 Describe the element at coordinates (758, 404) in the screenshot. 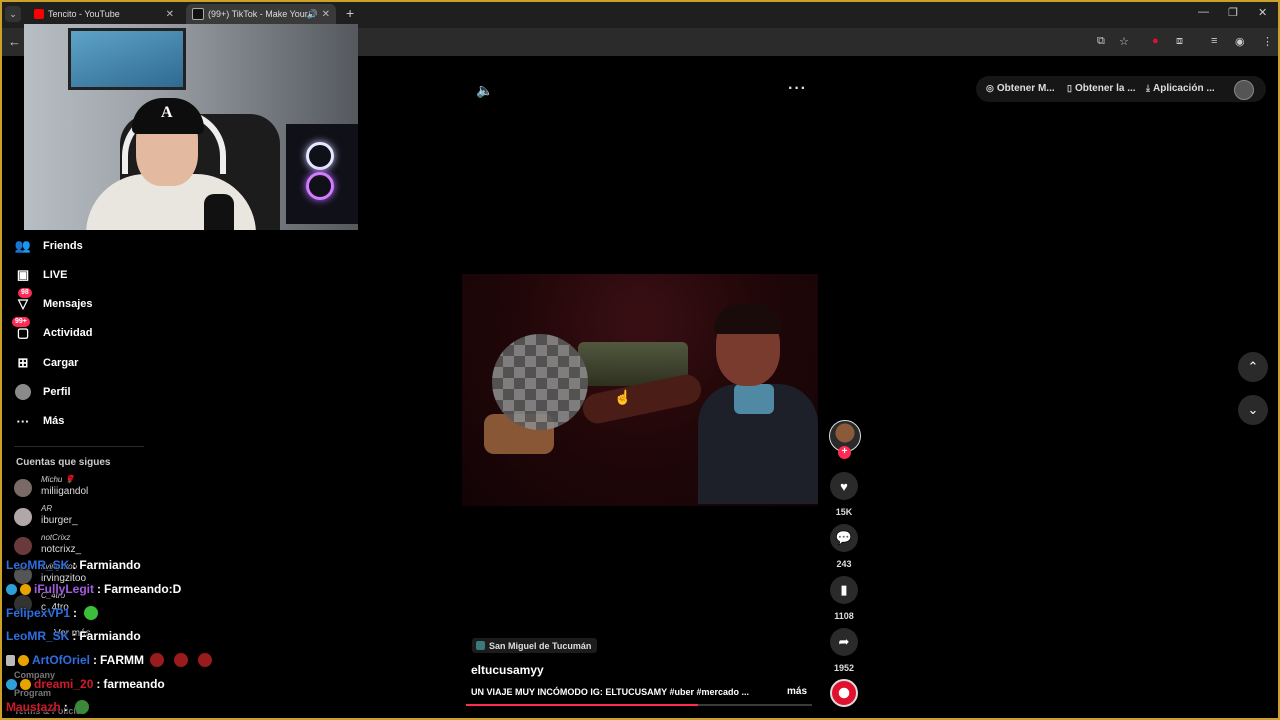

I see `video-scene-driver` at that location.